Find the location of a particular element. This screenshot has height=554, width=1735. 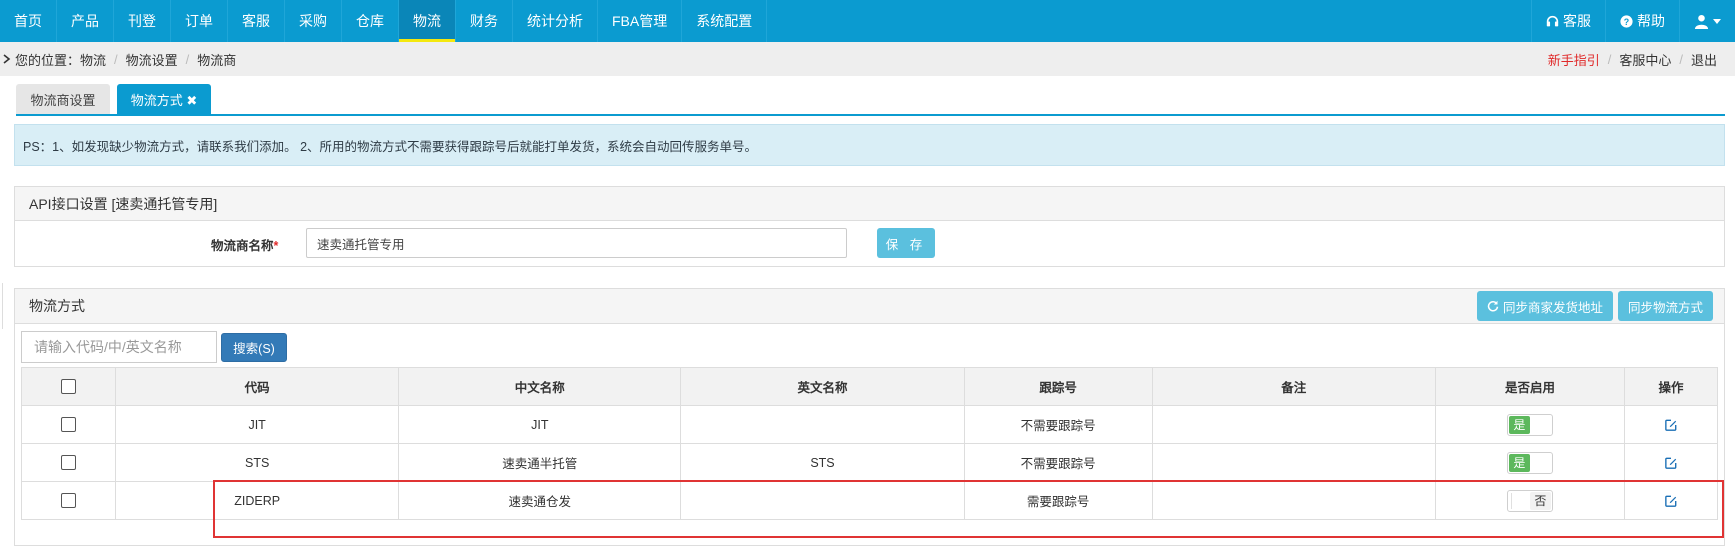

column-header-remark: 备注 is located at coordinates (1293, 386).